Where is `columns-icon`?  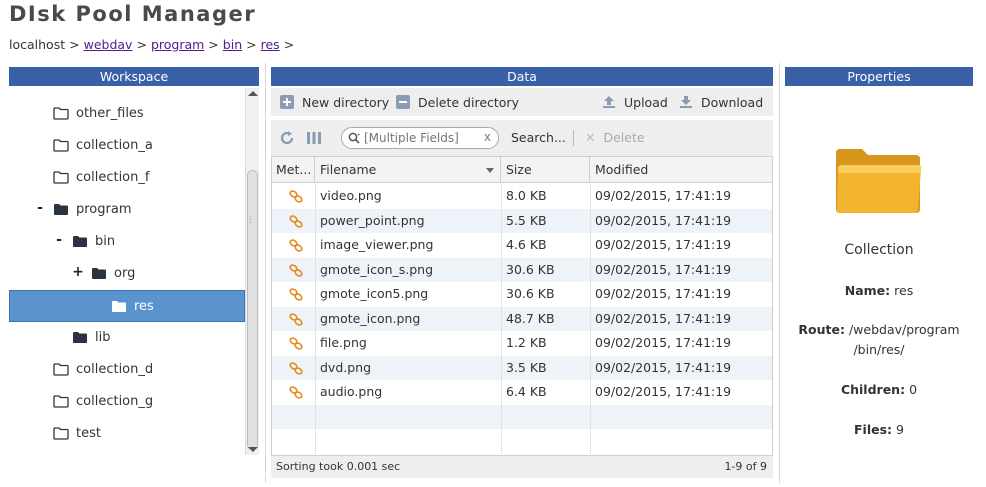
columns-icon is located at coordinates (314, 138).